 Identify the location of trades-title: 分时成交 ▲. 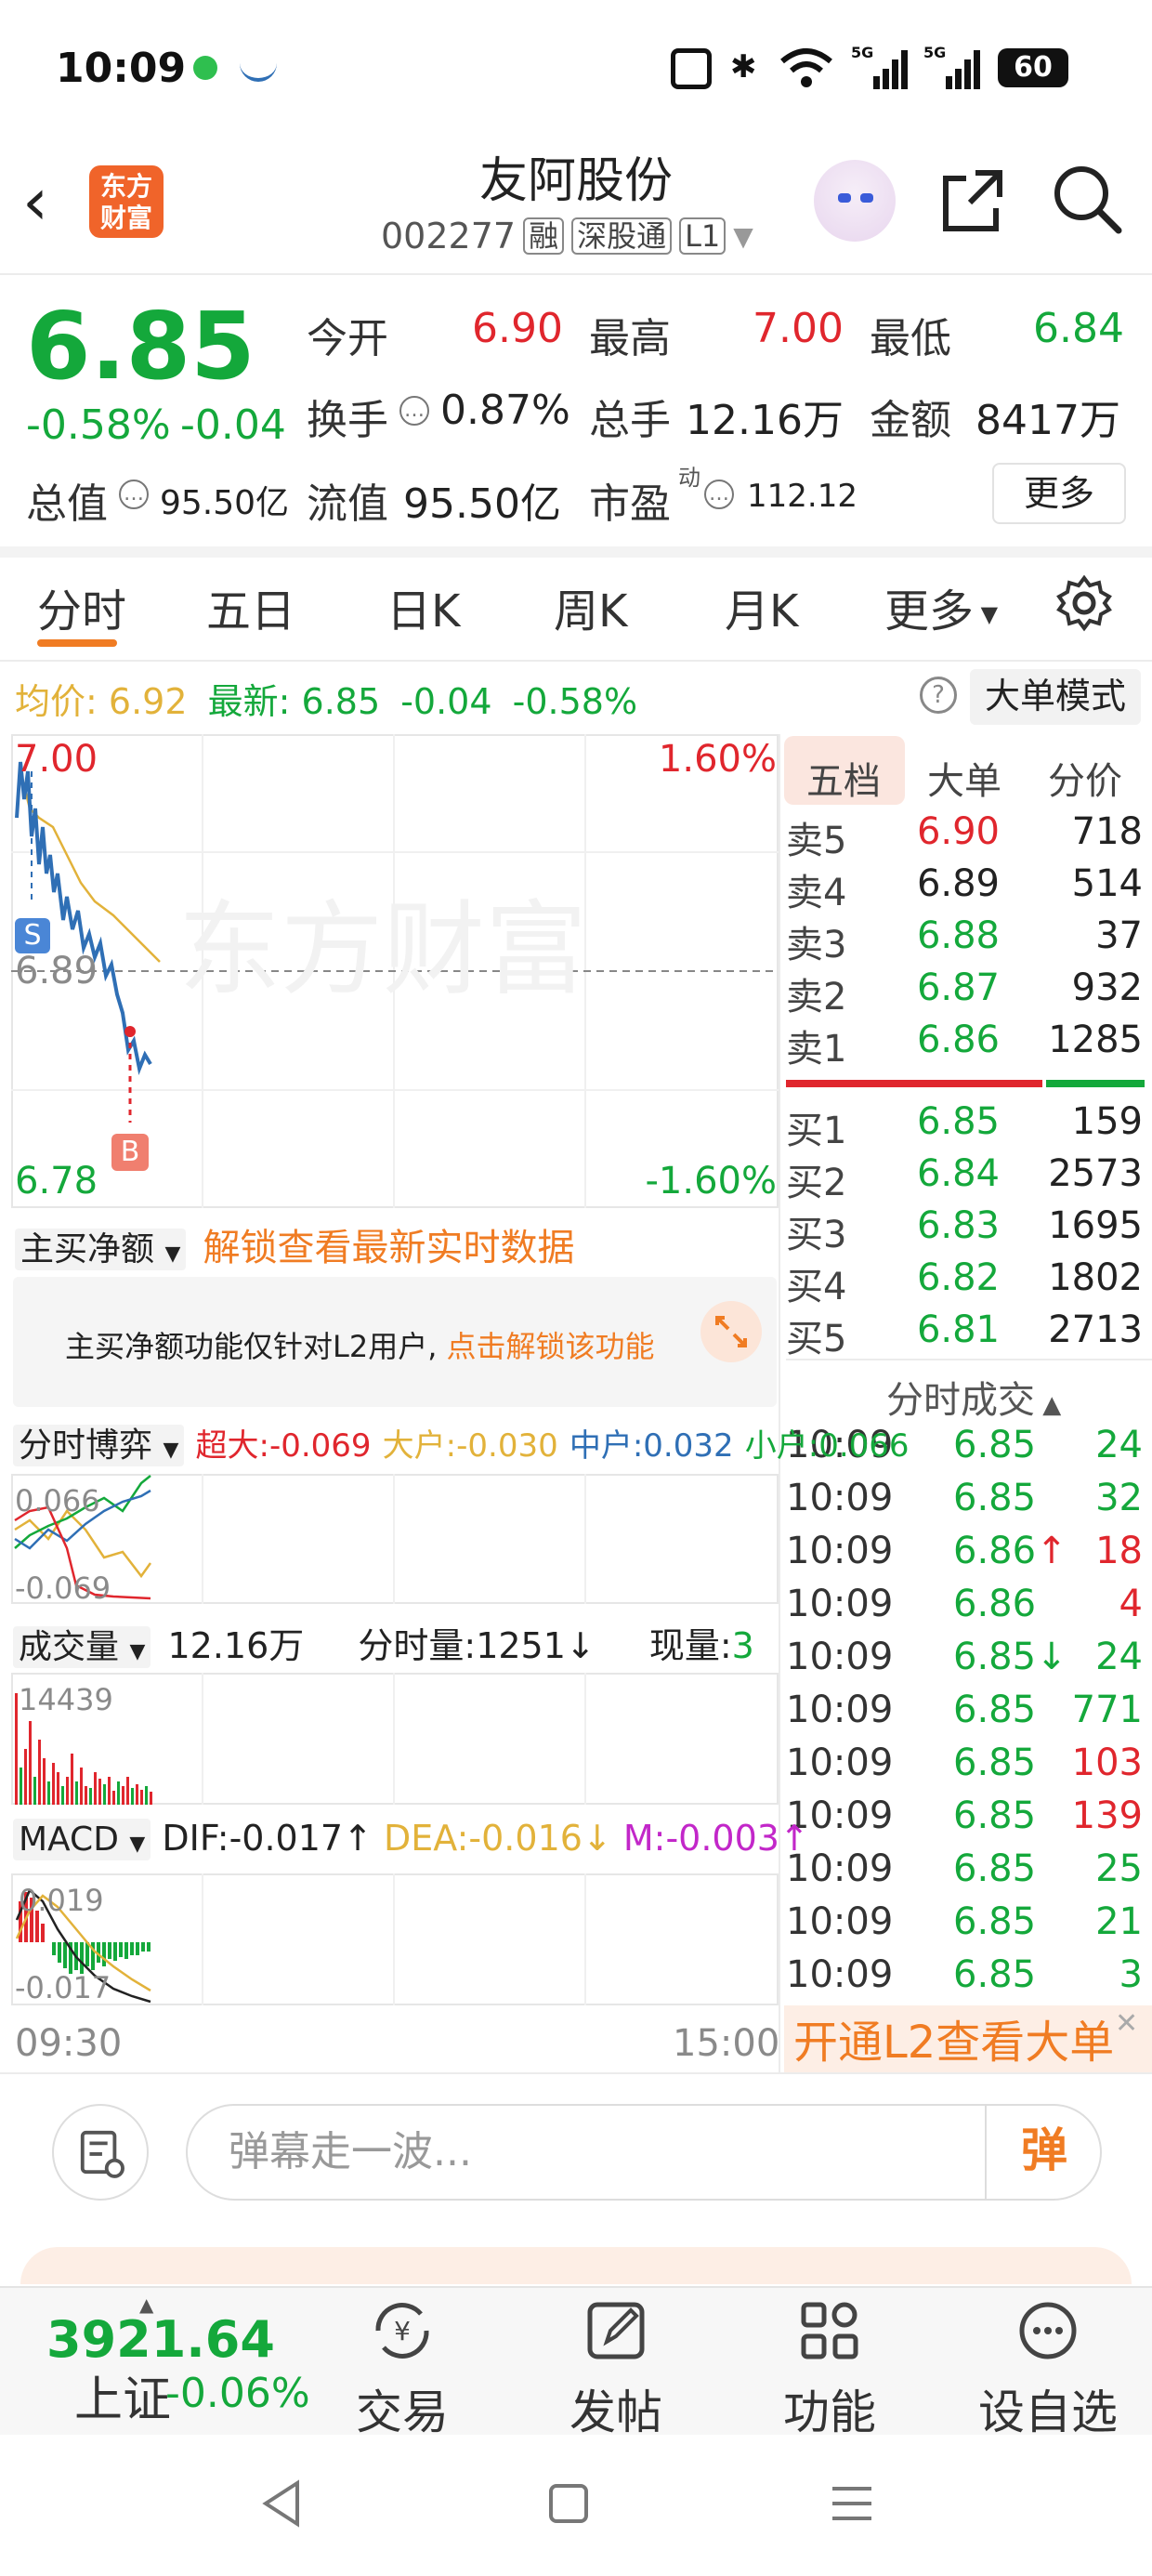
(973, 1397).